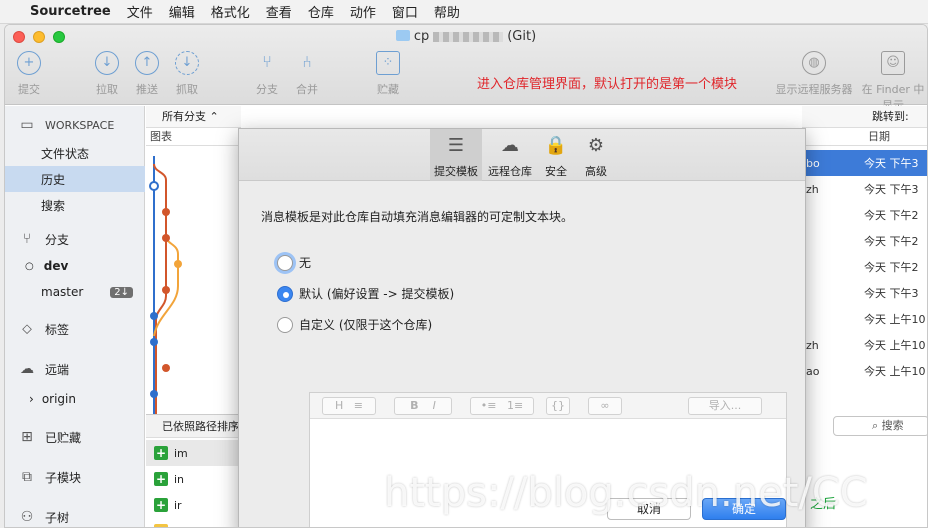 The width and height of the screenshot is (928, 528). Describe the element at coordinates (892, 82) in the screenshot. I see `show-in-finder-button: ☺在 Finder 中显示` at that location.